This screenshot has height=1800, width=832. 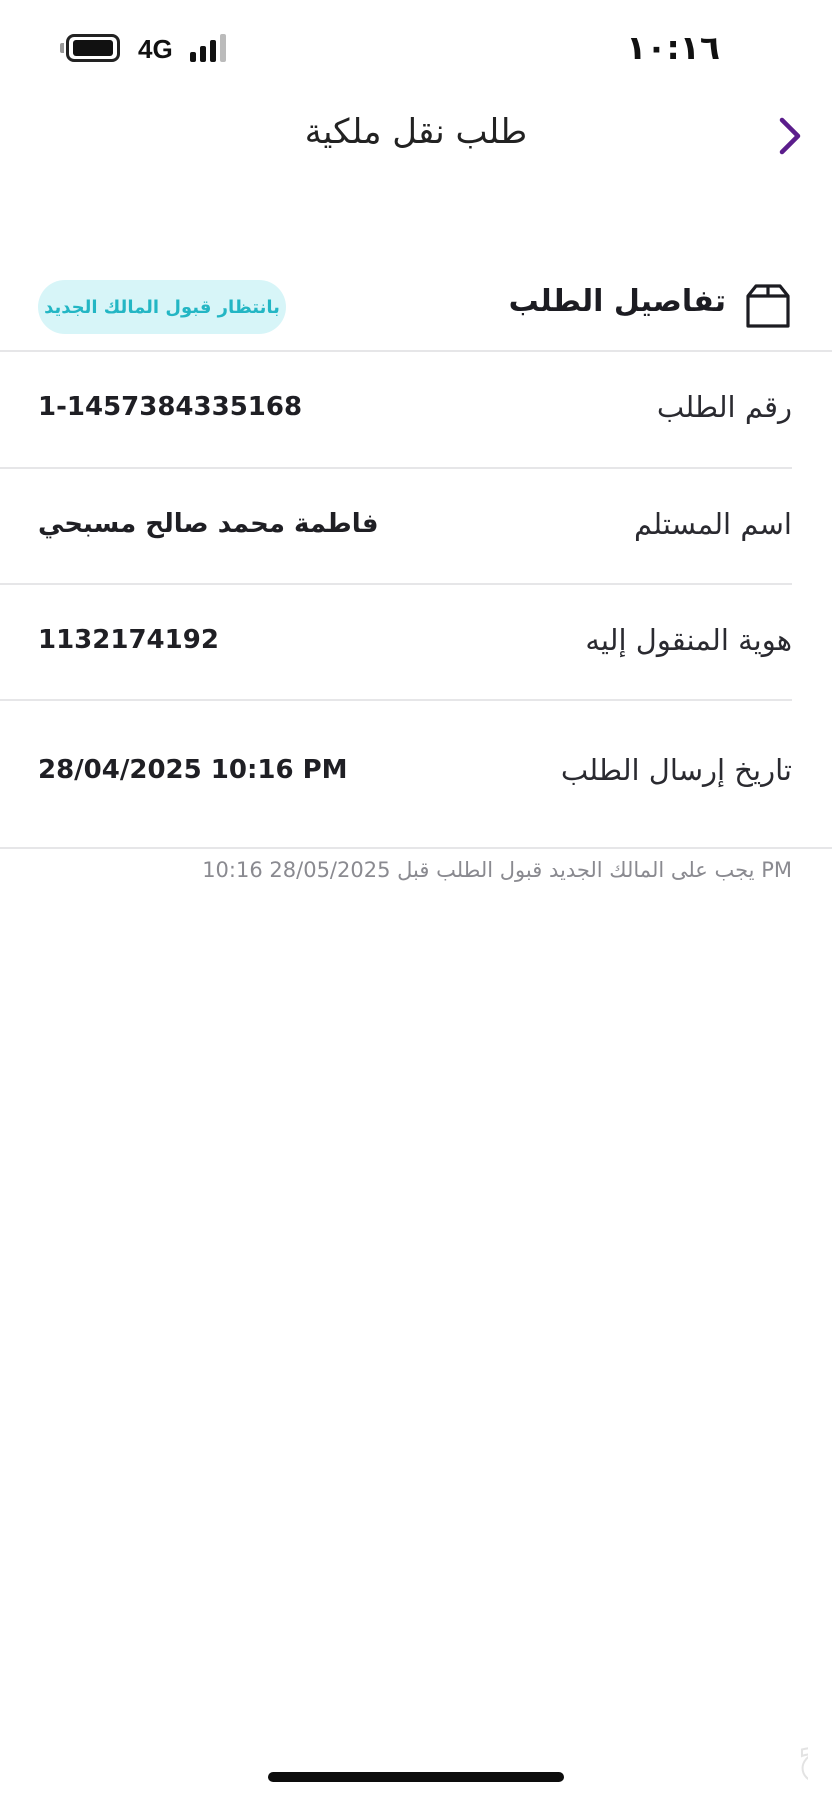 What do you see at coordinates (128, 640) in the screenshot?
I see `recipient-id-value: 1132174192` at bounding box center [128, 640].